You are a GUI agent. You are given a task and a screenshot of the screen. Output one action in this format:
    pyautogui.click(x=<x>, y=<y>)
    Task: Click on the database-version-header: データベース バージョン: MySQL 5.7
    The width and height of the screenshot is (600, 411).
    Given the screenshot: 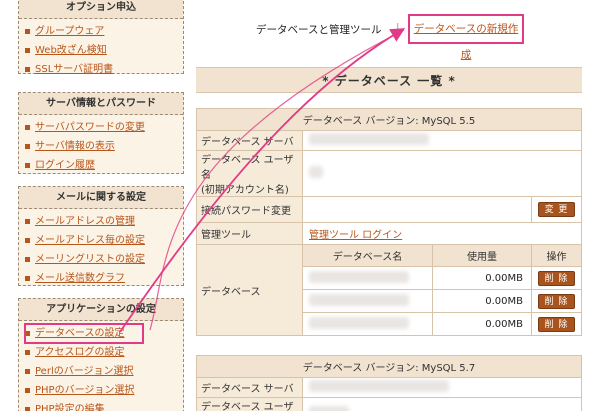 What is the action you would take?
    pyautogui.click(x=389, y=366)
    